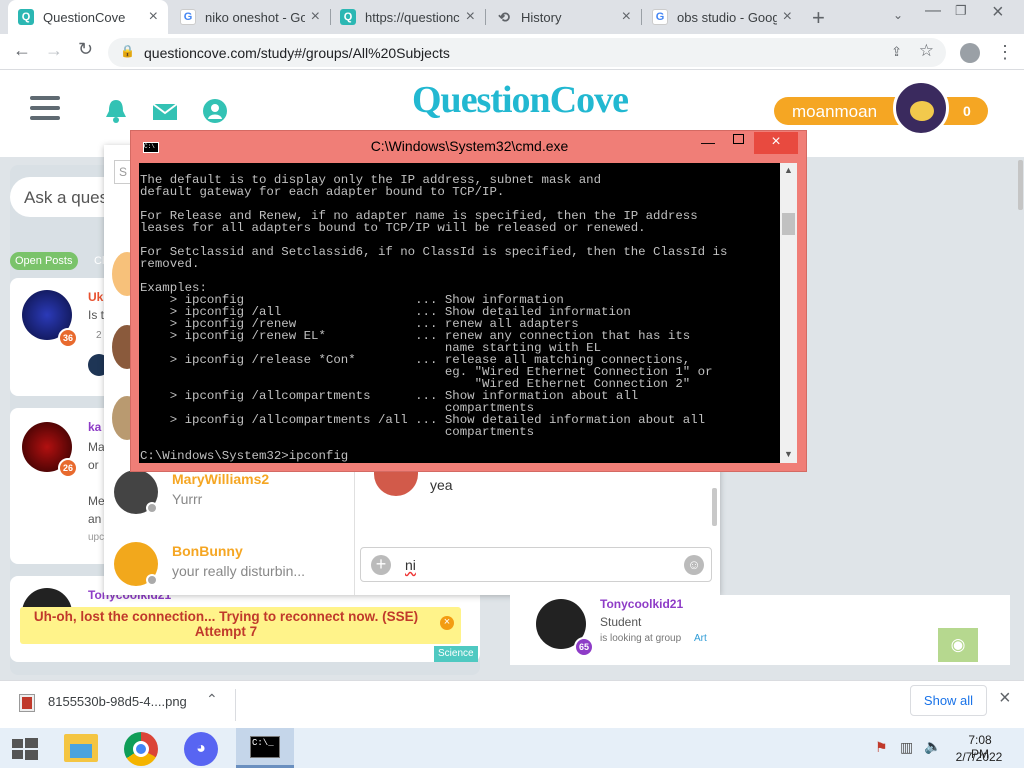  Describe the element at coordinates (700, 638) in the screenshot. I see `online-user-group-link: Art` at that location.